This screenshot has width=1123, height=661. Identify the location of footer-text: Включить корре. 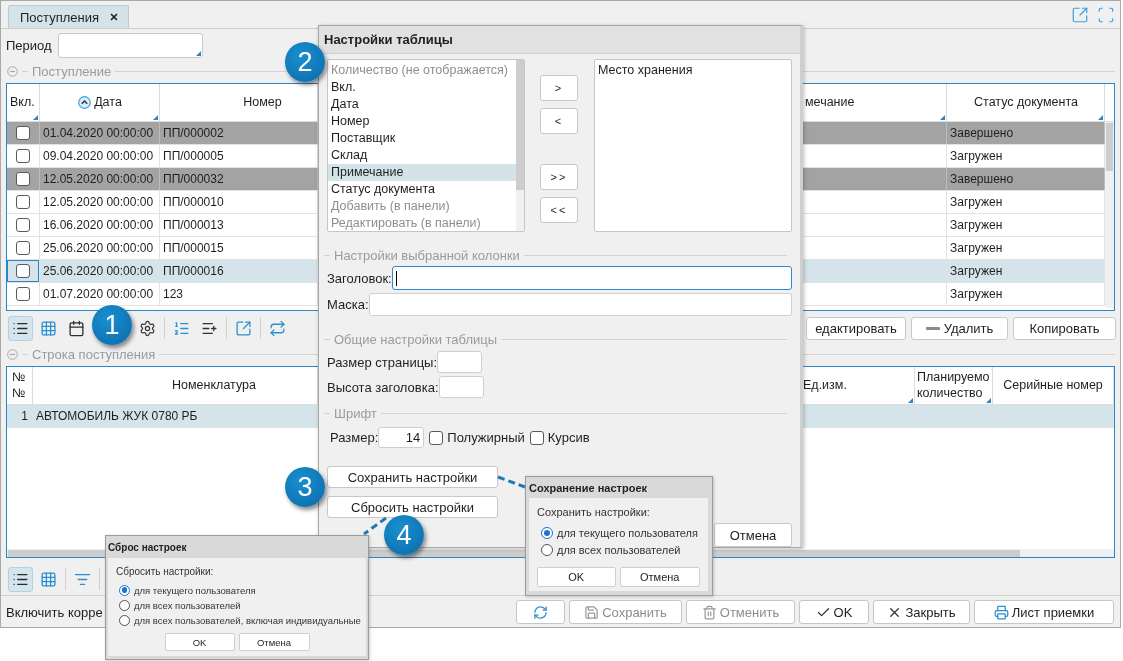
(54, 612).